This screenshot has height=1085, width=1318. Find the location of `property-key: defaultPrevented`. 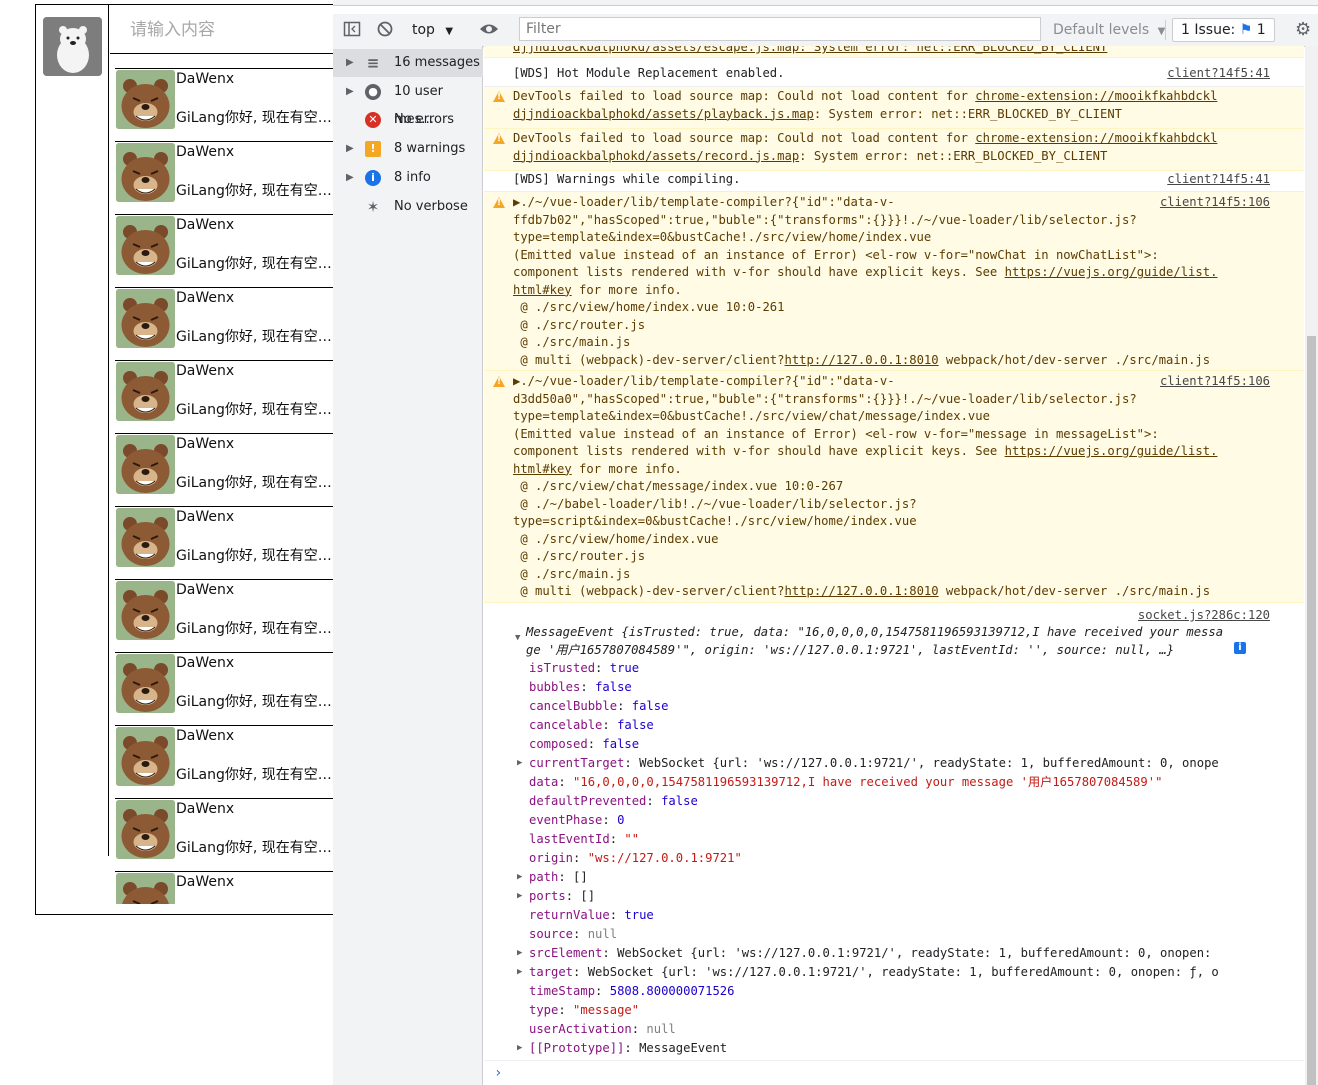

property-key: defaultPrevented is located at coordinates (588, 801).